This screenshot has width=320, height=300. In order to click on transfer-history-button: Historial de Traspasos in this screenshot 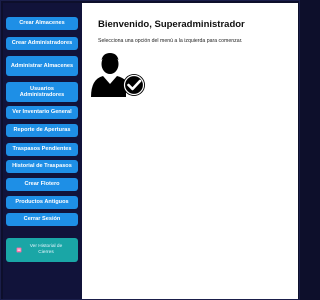, I will do `click(42, 166)`.